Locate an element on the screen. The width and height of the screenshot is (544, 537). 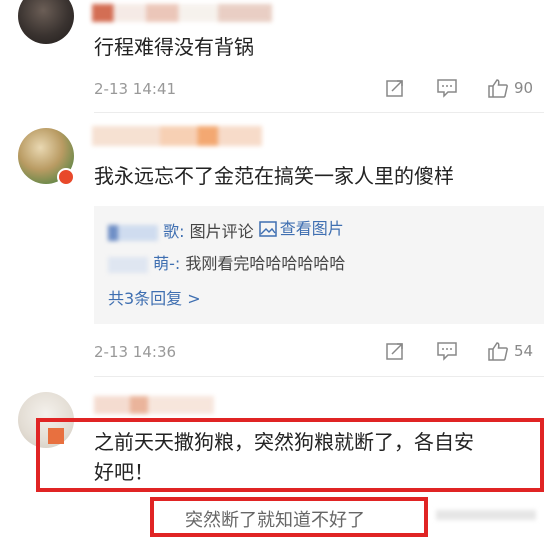
view-image-link: 查看图片 is located at coordinates (301, 229).